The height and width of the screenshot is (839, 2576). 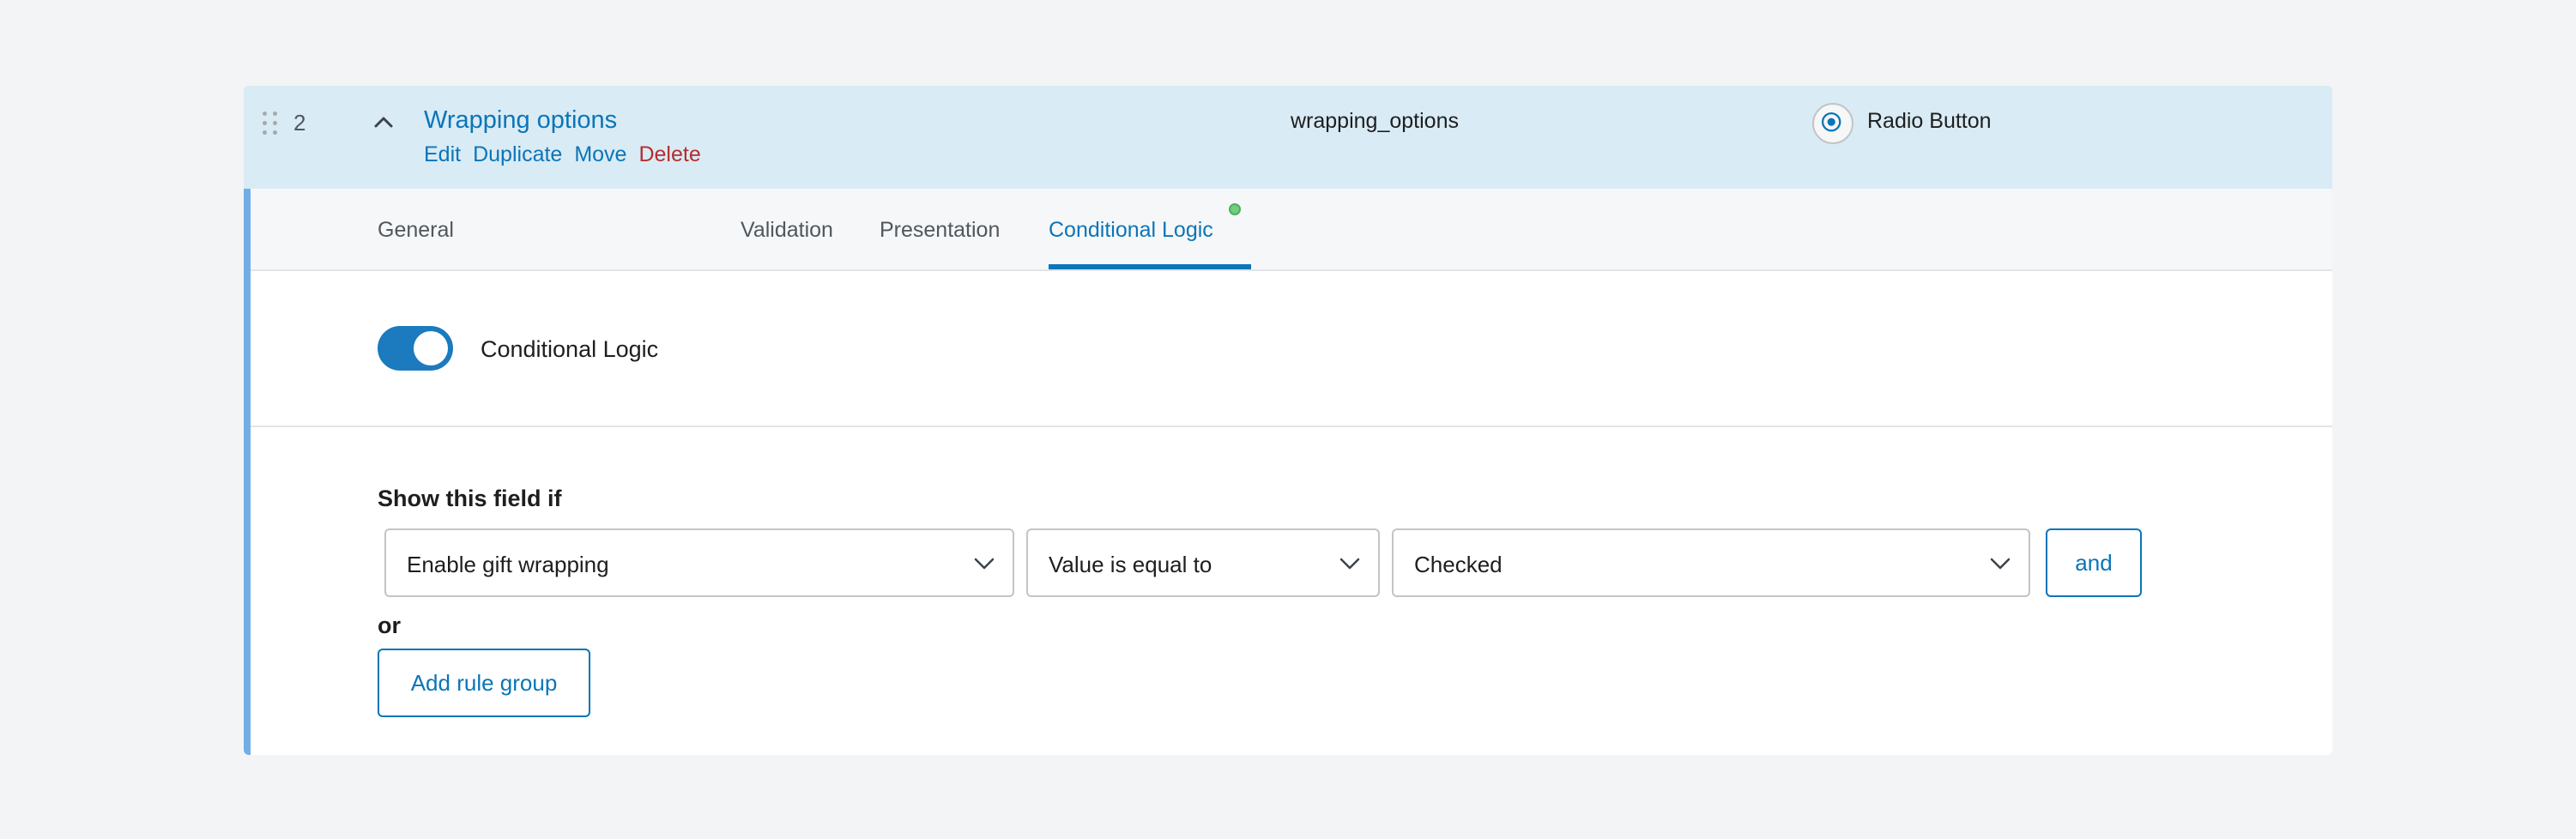 I want to click on row-actions: Edit Duplicate Move Delete, so click(x=562, y=154).